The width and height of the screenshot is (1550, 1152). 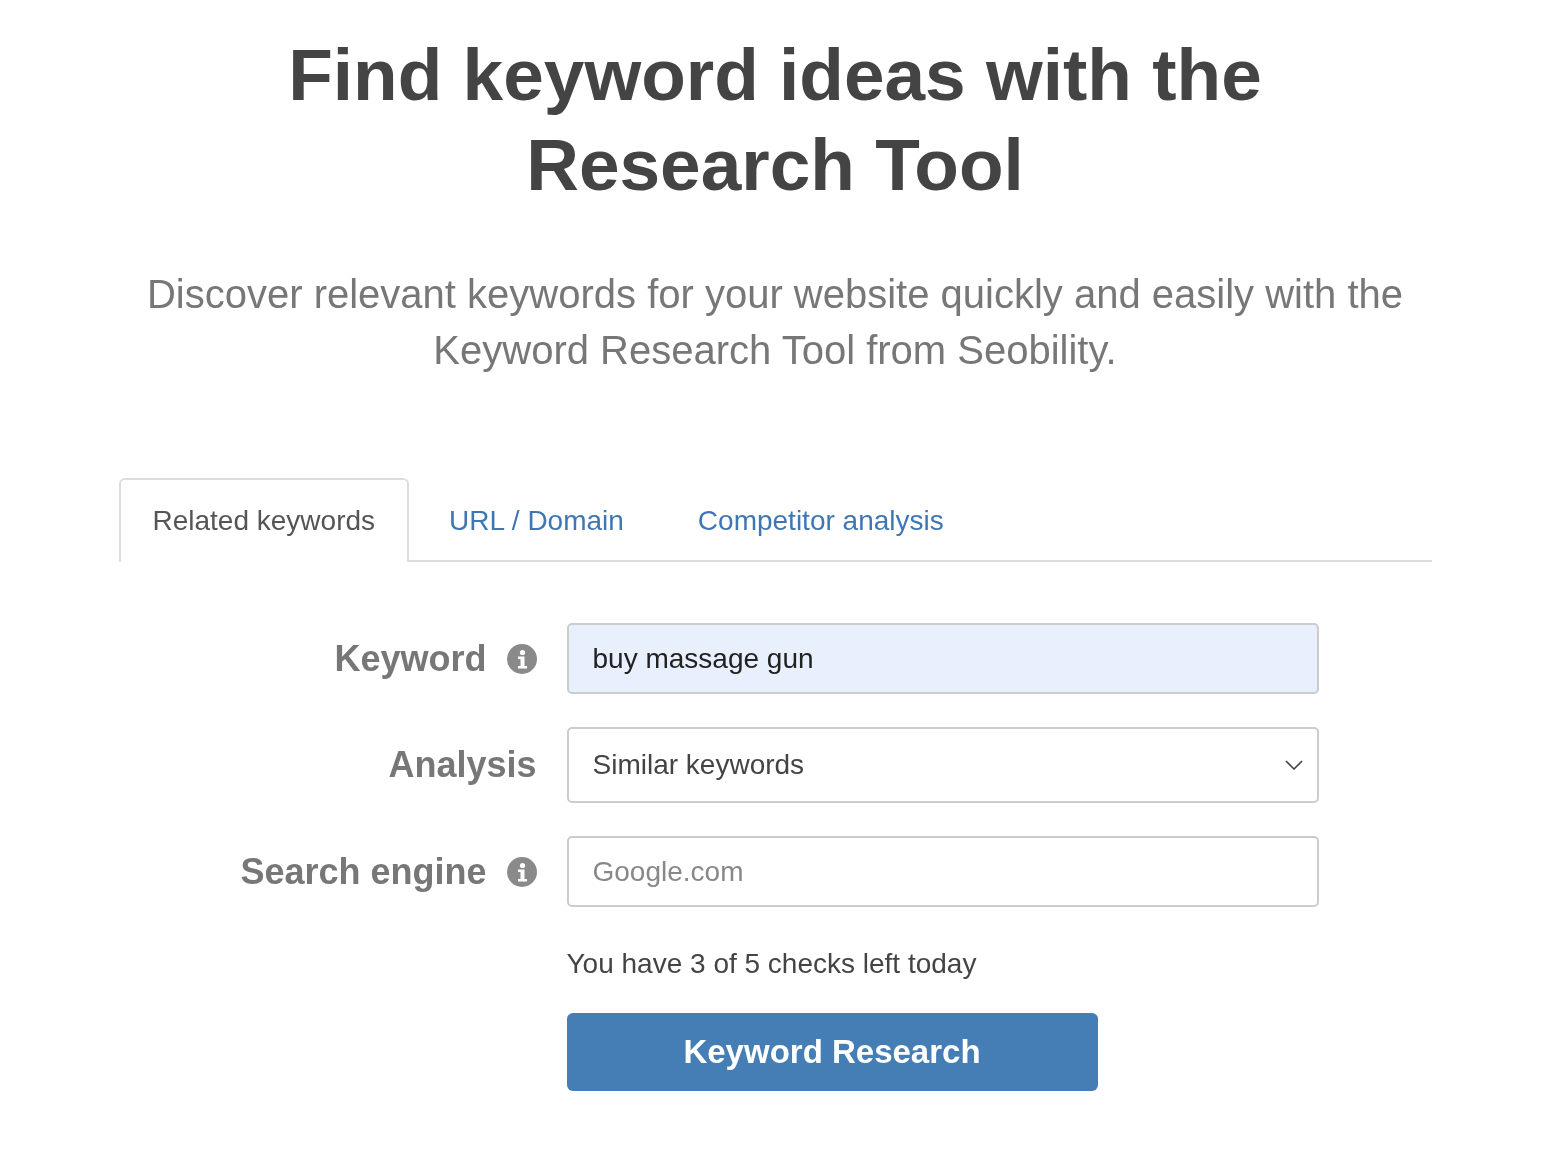 What do you see at coordinates (771, 964) in the screenshot?
I see `quota-text: You have 3 of 5 checks left today` at bounding box center [771, 964].